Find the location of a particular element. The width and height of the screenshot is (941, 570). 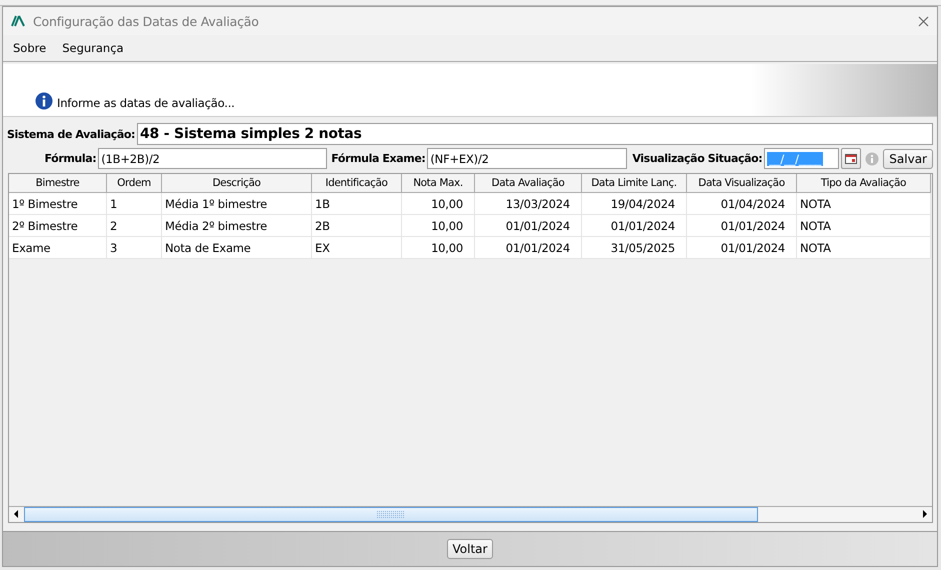

input-field: (1B+2B)/2 is located at coordinates (213, 158).